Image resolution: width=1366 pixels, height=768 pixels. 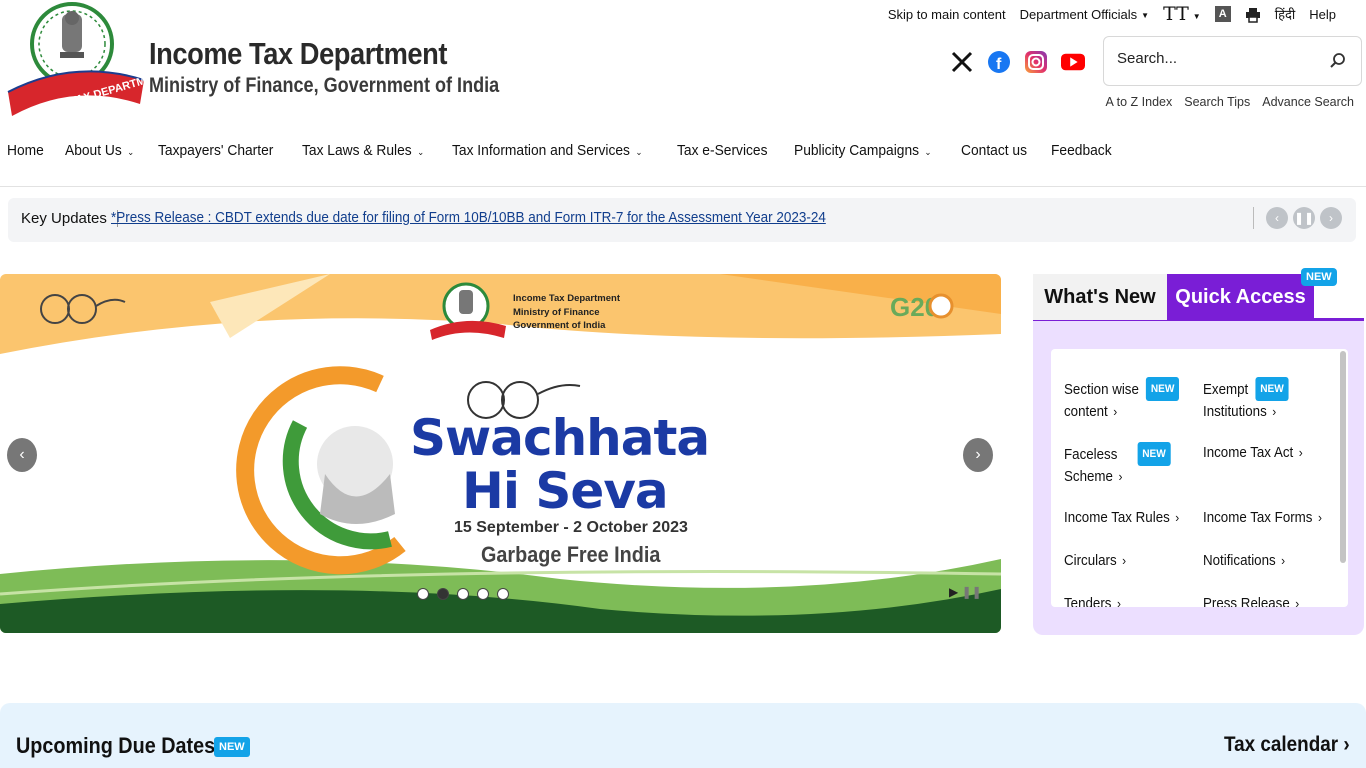 I want to click on quick-link-label: Income Tax Forms, so click(x=1258, y=518).